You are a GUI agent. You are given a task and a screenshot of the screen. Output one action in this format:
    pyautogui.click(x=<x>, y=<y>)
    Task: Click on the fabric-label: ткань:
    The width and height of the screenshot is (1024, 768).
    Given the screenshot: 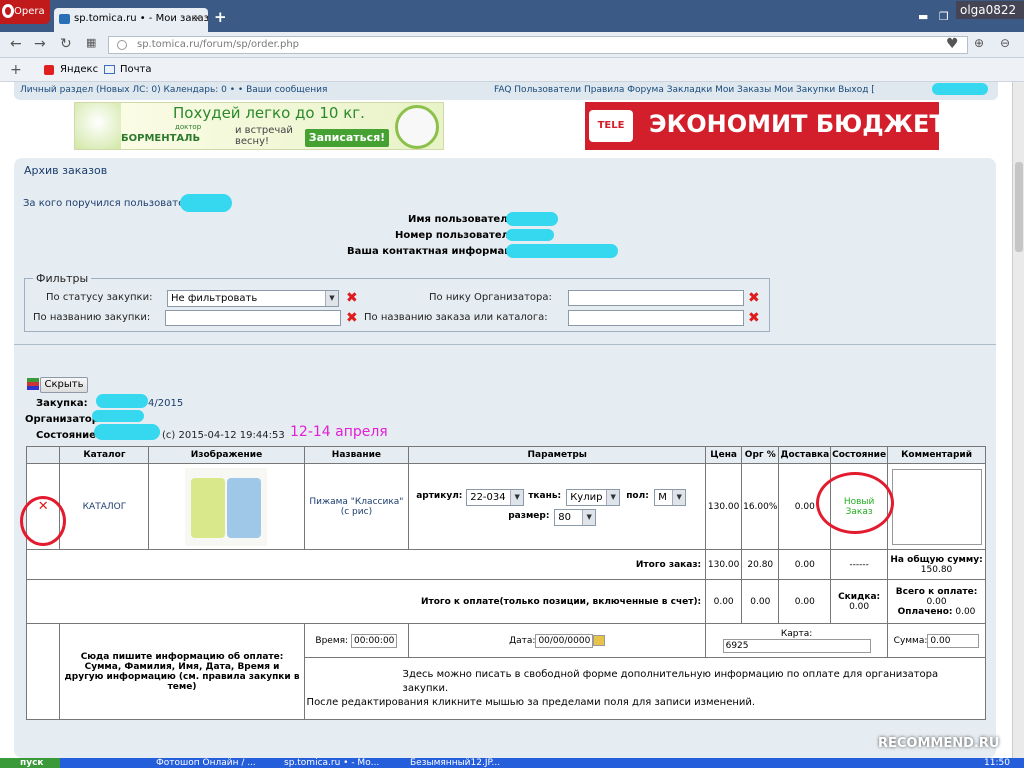 What is the action you would take?
    pyautogui.click(x=545, y=495)
    